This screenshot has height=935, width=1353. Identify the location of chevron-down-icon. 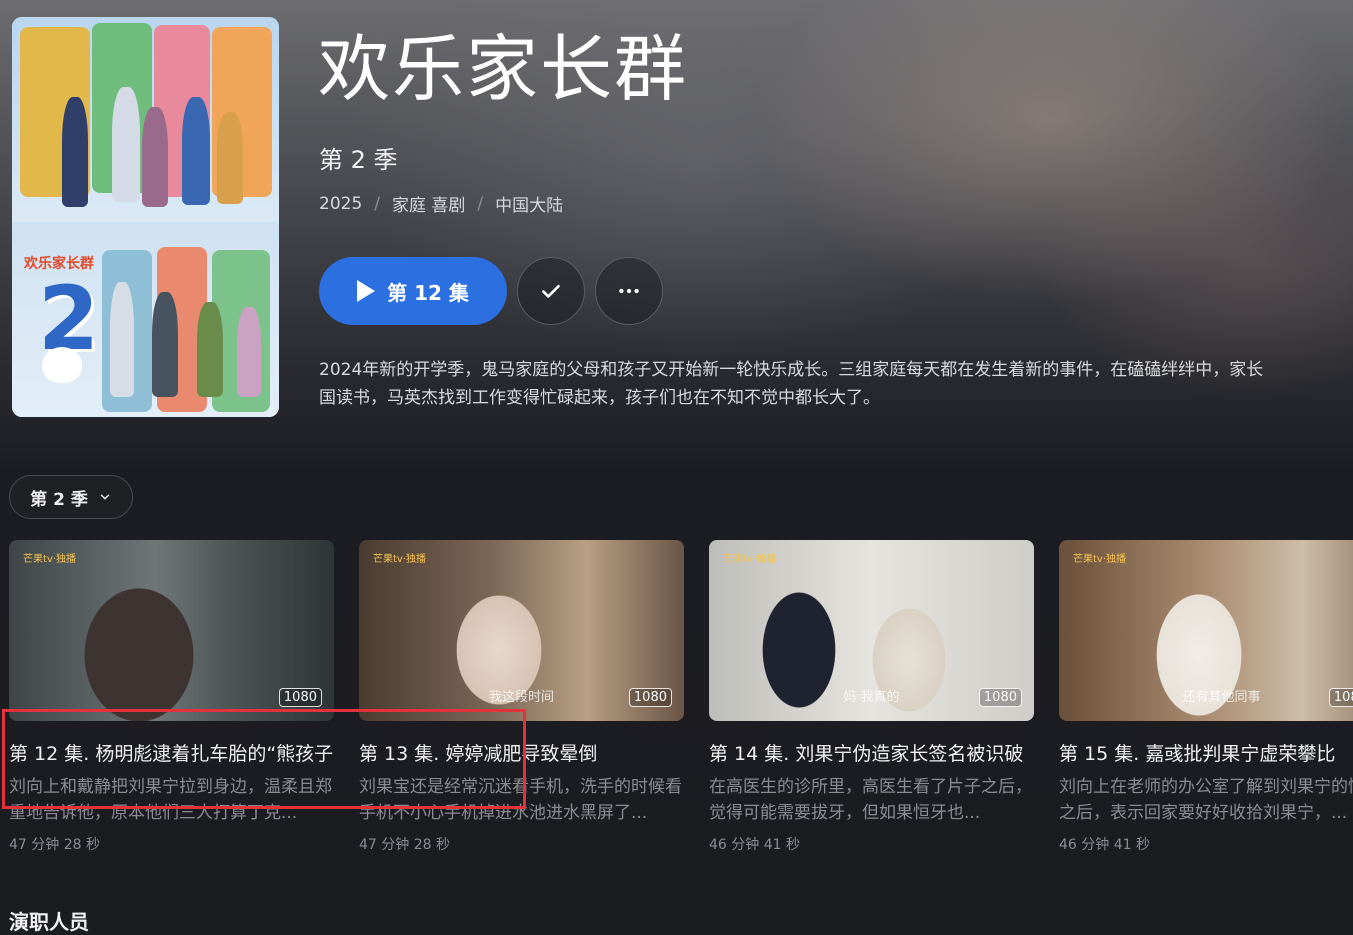
(105, 497).